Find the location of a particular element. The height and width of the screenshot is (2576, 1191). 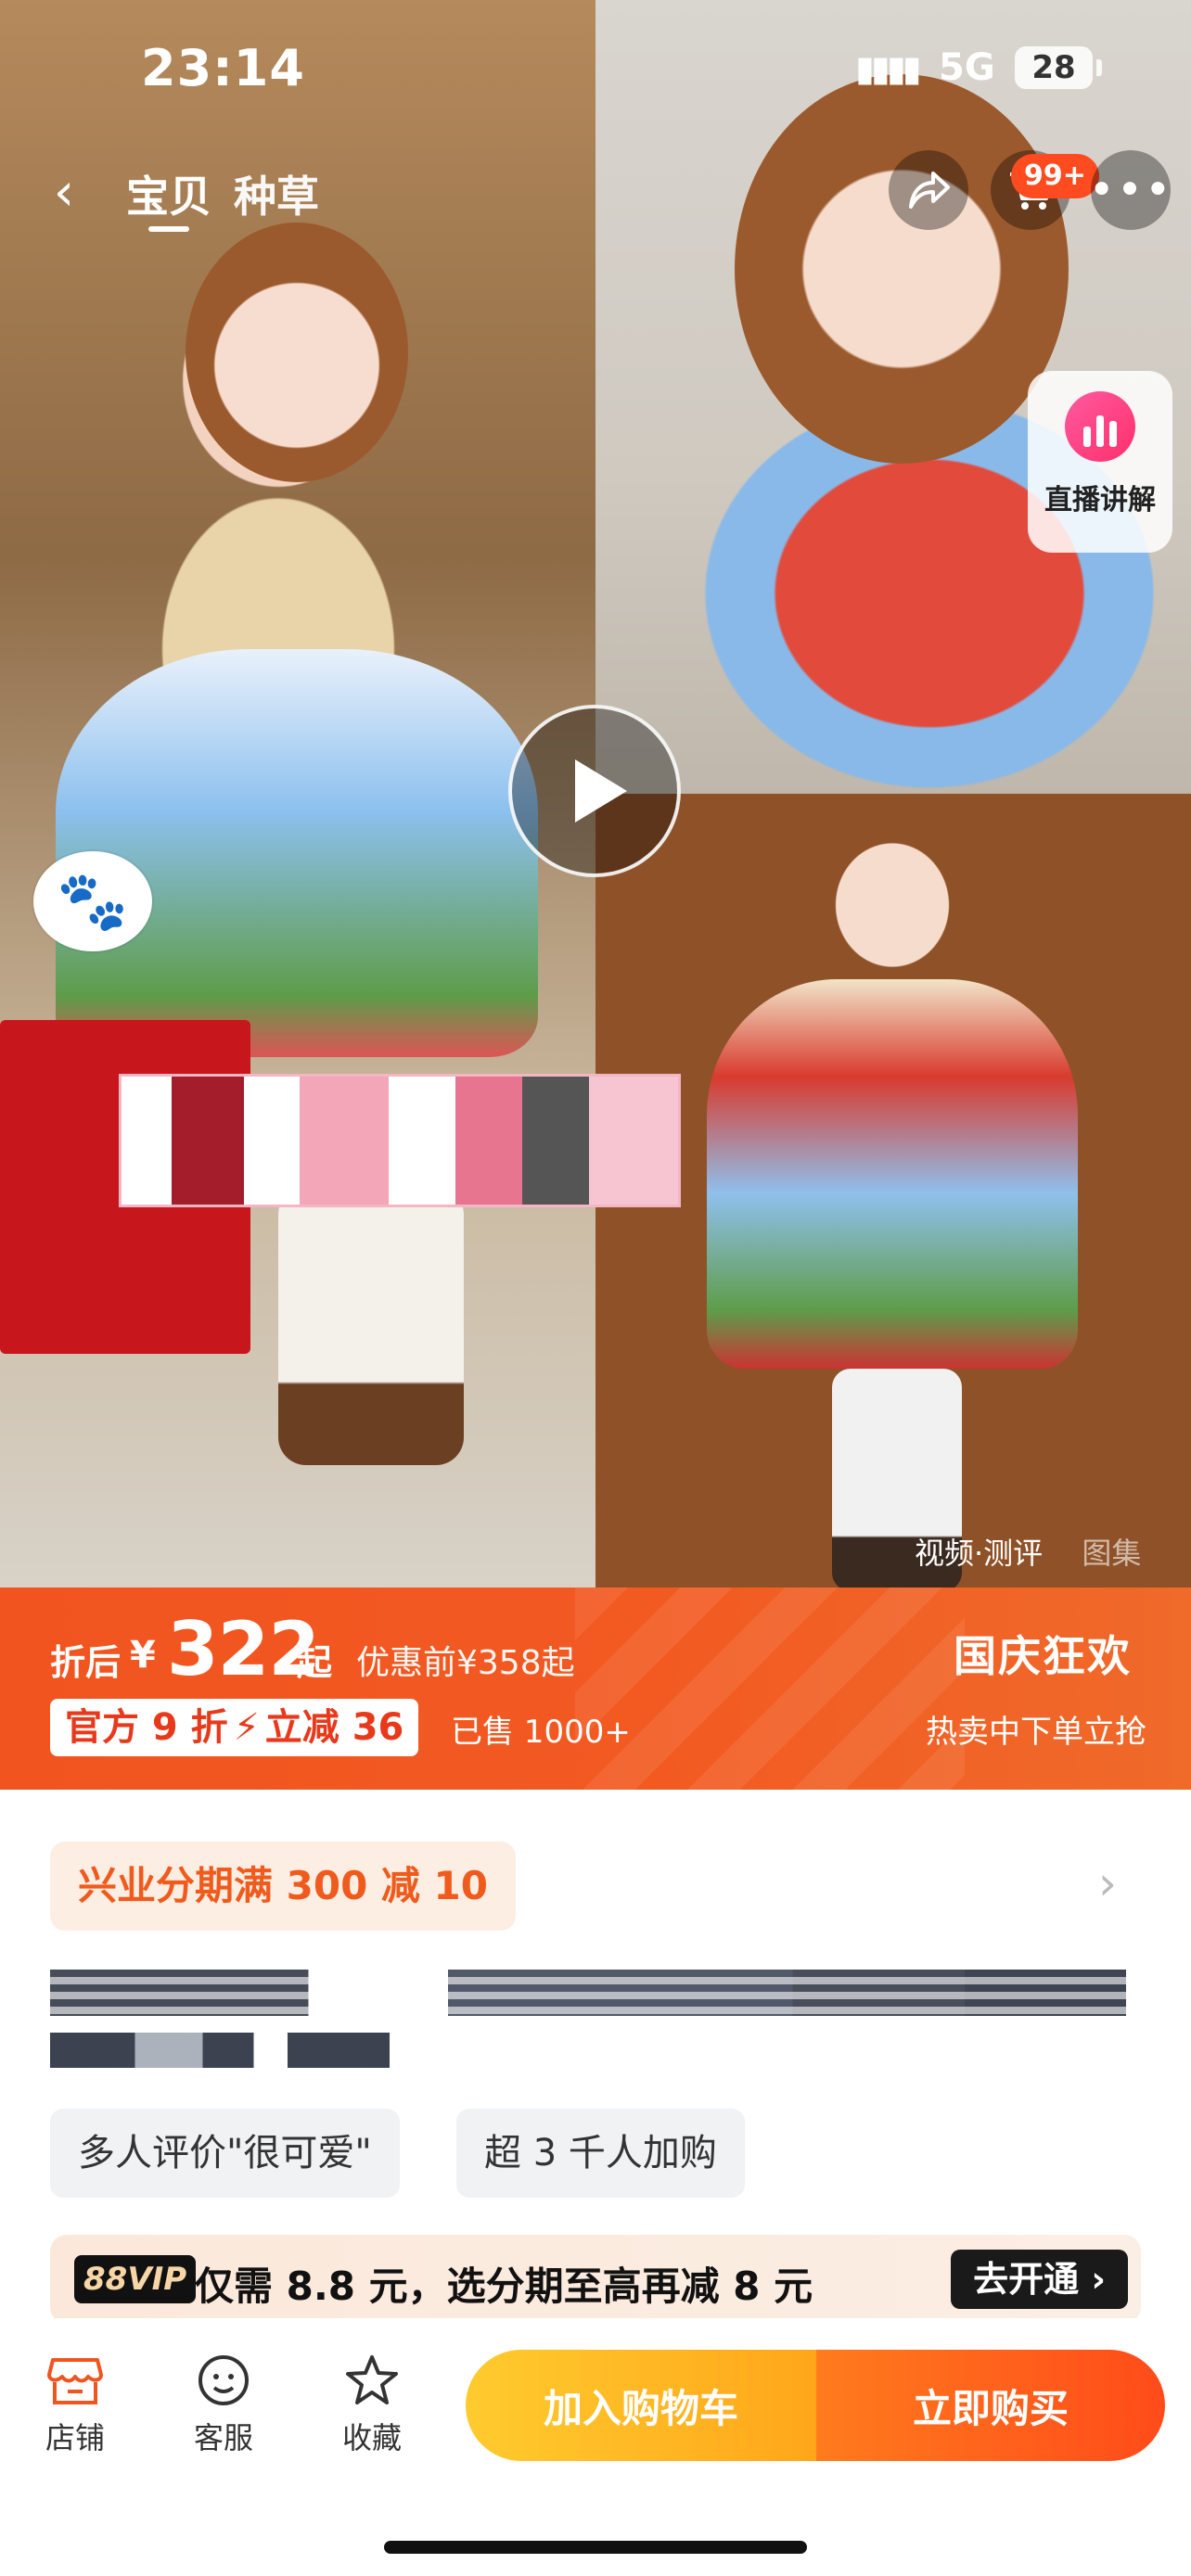

signal-icon: ▮▮▮▮ is located at coordinates (888, 68).